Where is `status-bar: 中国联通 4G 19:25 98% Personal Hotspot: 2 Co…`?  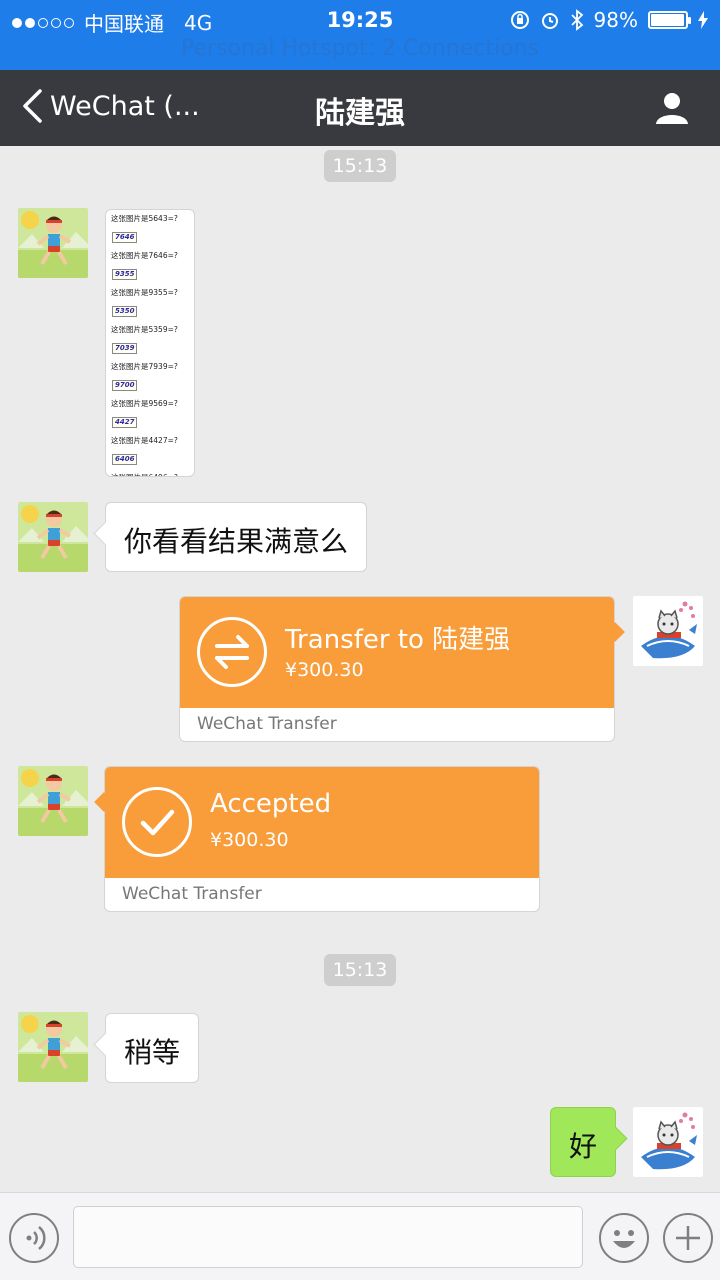
status-bar: 中国联通 4G 19:25 98% Personal Hotspot: 2 Co… is located at coordinates (360, 35).